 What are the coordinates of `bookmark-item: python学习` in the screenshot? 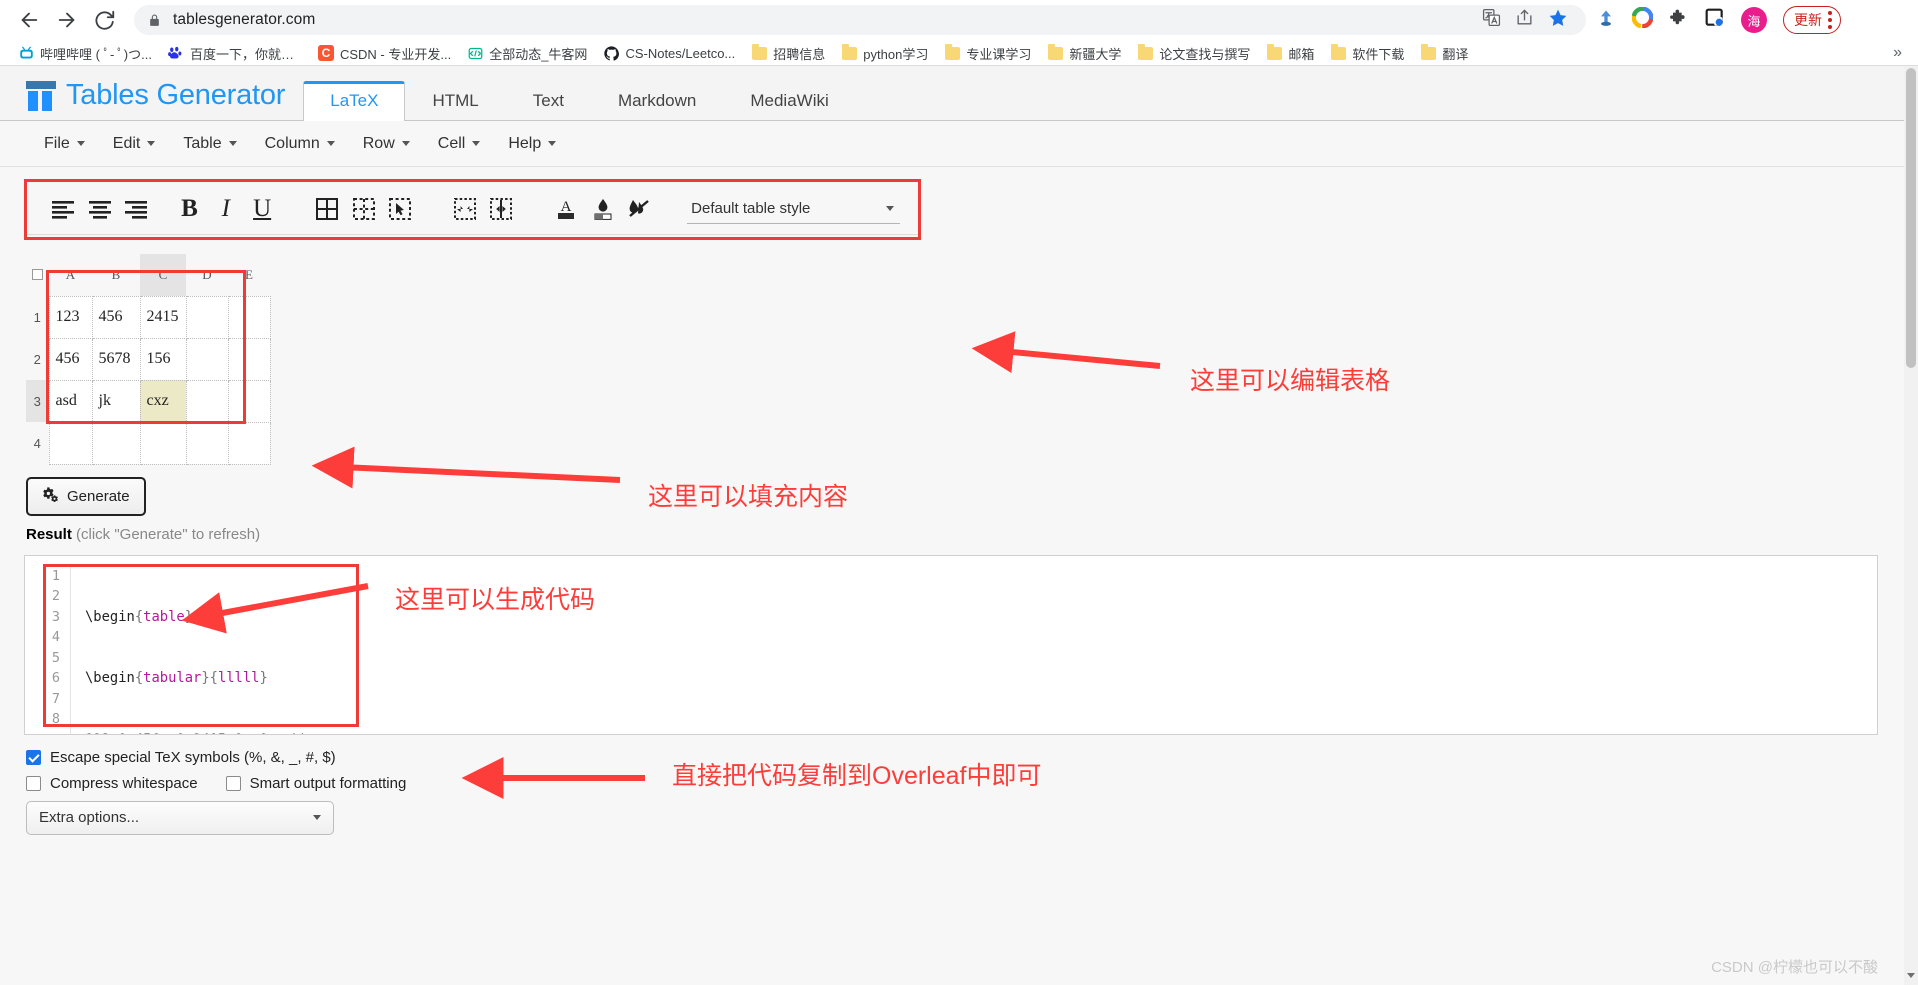 It's located at (884, 53).